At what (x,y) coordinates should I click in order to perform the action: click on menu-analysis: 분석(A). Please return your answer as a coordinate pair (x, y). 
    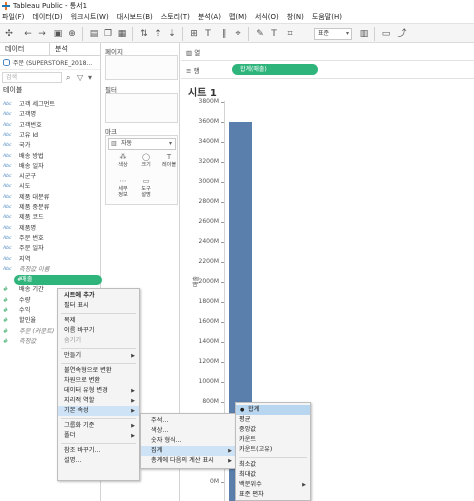
    Looking at the image, I should click on (209, 17).